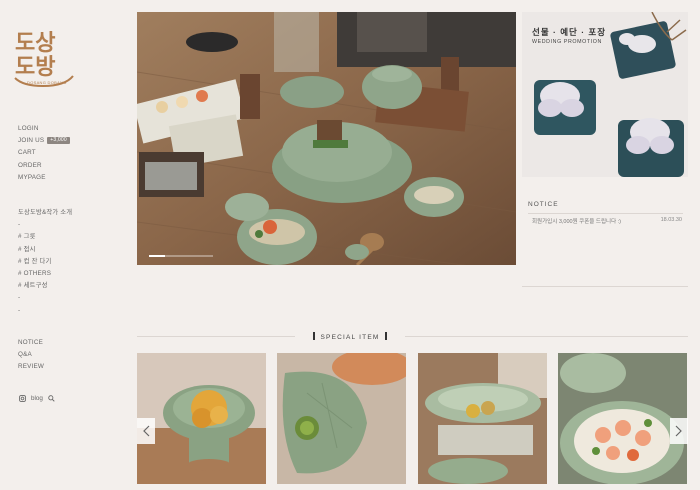  I want to click on nav-category-bowls: # 그릇, so click(45, 237).